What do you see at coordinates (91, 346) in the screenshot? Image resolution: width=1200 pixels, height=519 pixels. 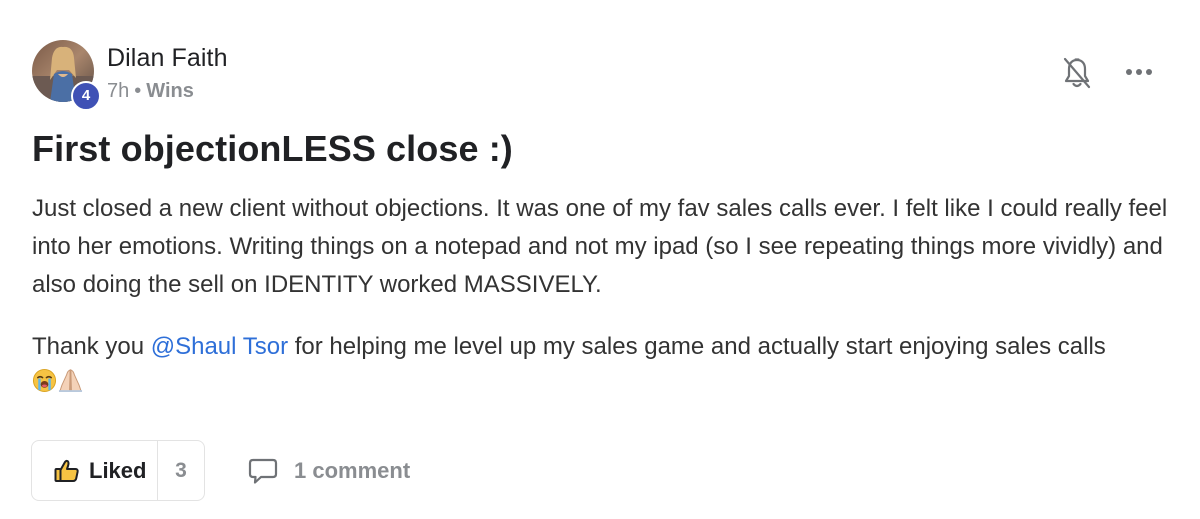 I see `paragraph-text-before: Thank you` at bounding box center [91, 346].